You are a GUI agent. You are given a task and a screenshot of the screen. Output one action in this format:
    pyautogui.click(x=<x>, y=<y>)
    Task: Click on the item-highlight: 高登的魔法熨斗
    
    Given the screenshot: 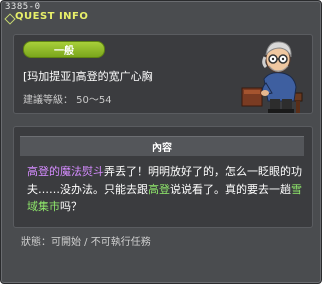 What is the action you would take?
    pyautogui.click(x=65, y=171)
    